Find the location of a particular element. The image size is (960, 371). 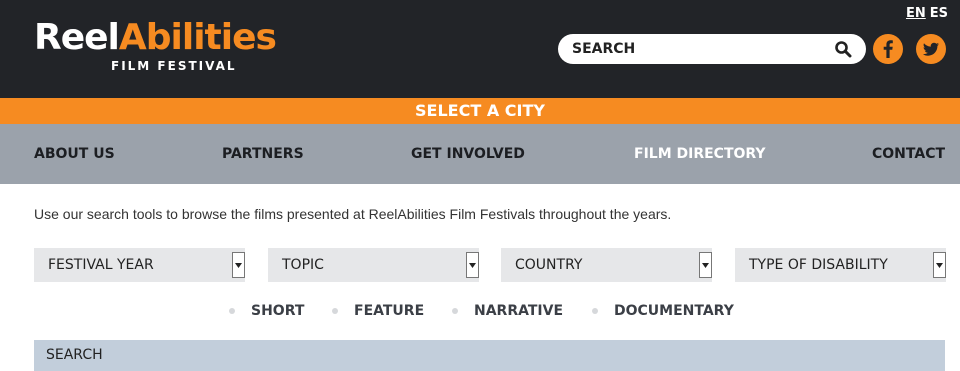

nav-contact: CONTACT is located at coordinates (908, 154).